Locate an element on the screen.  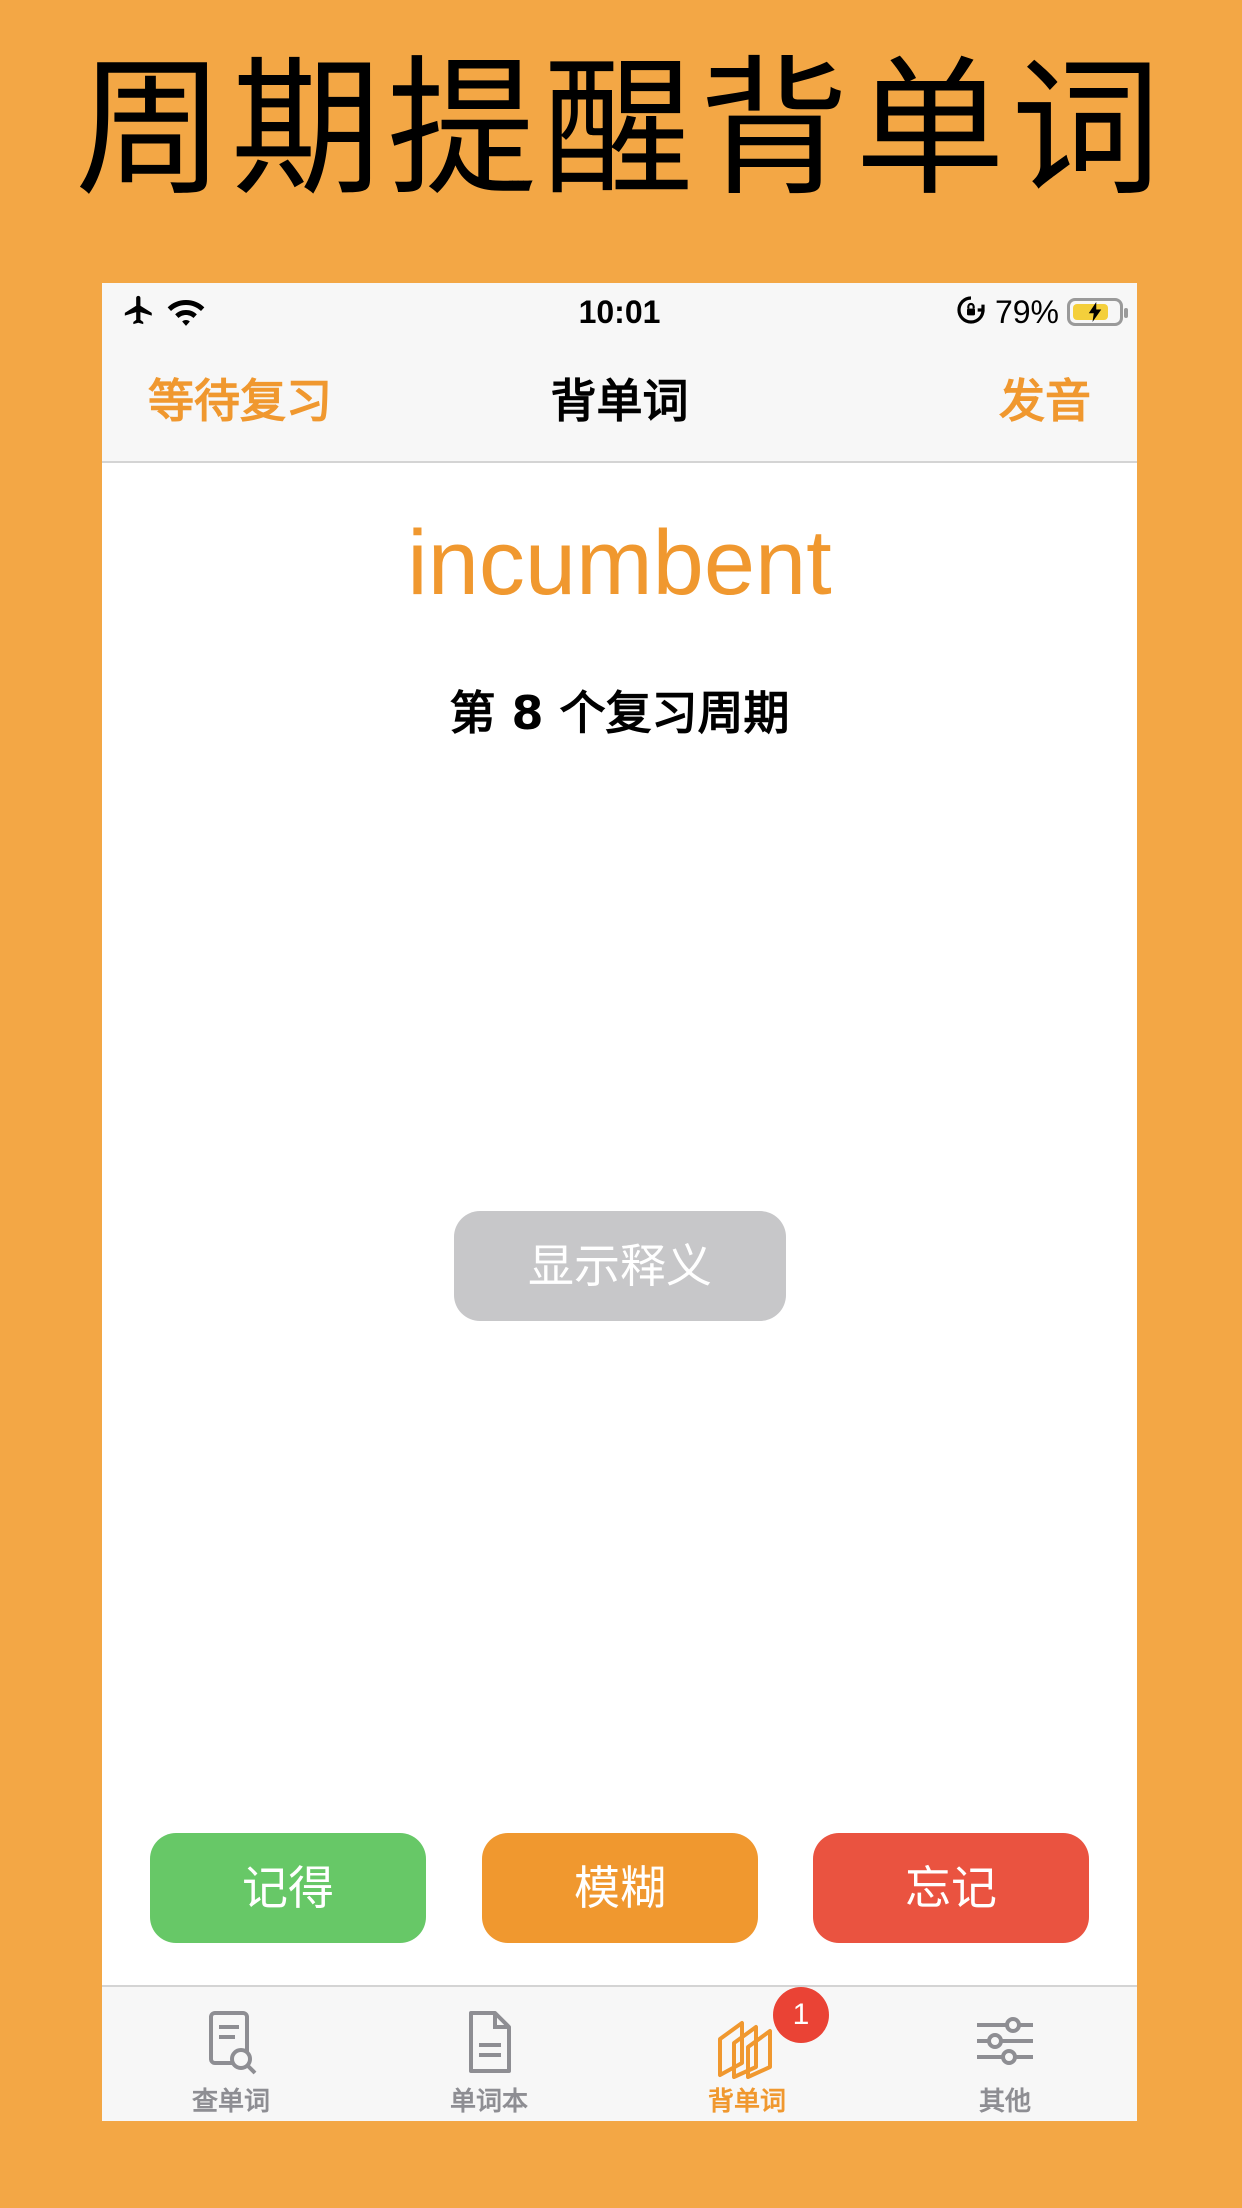
tab-label: 其他 is located at coordinates (1004, 2102).